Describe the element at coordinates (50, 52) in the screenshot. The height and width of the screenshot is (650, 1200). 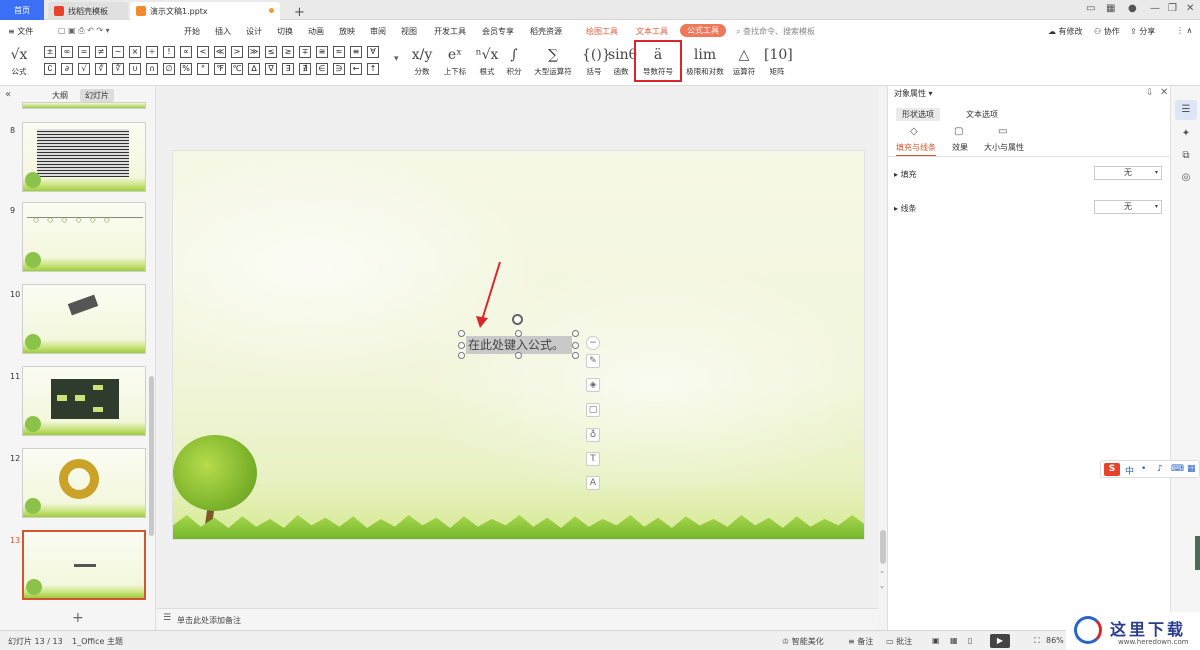
I see `symbol-button: ±` at that location.